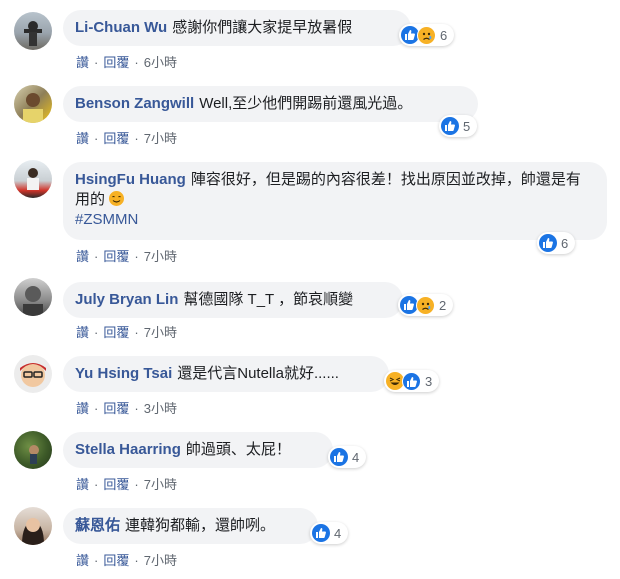 The width and height of the screenshot is (620, 579). I want to click on reaction-count: 5, so click(467, 126).